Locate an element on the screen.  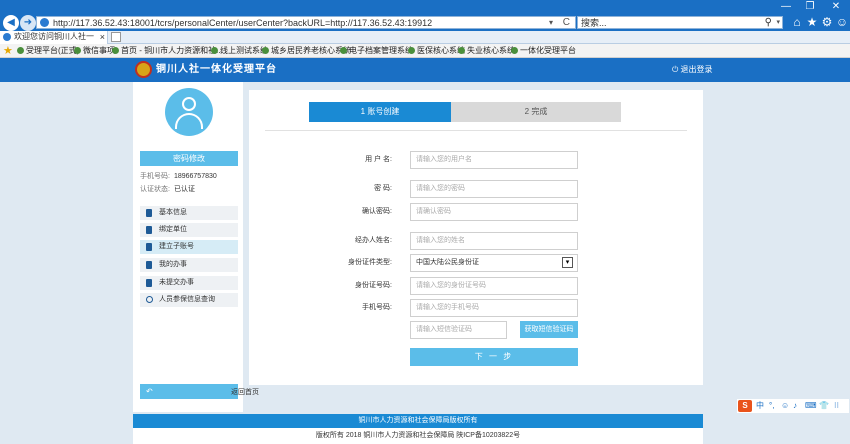
ime-voice-icon: ♪ is located at coordinates (795, 406).